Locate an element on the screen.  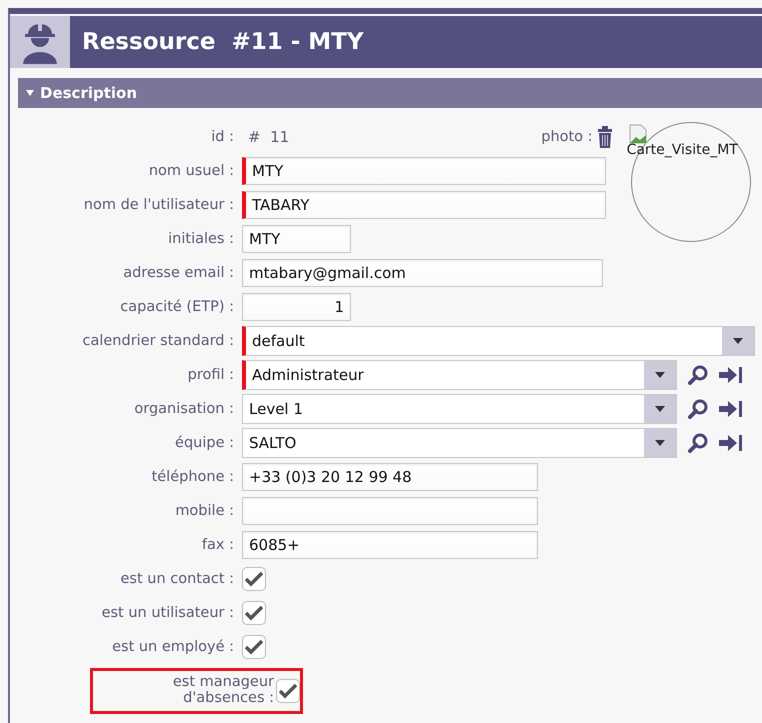
dropdown: default is located at coordinates (498, 341).